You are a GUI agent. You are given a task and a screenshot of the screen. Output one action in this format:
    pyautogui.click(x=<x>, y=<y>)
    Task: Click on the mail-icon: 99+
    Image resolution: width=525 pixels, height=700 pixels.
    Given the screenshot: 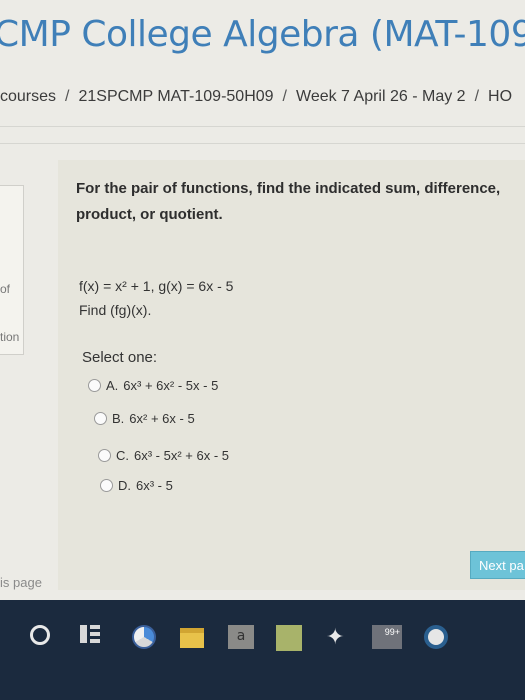 What is the action you would take?
    pyautogui.click(x=387, y=637)
    